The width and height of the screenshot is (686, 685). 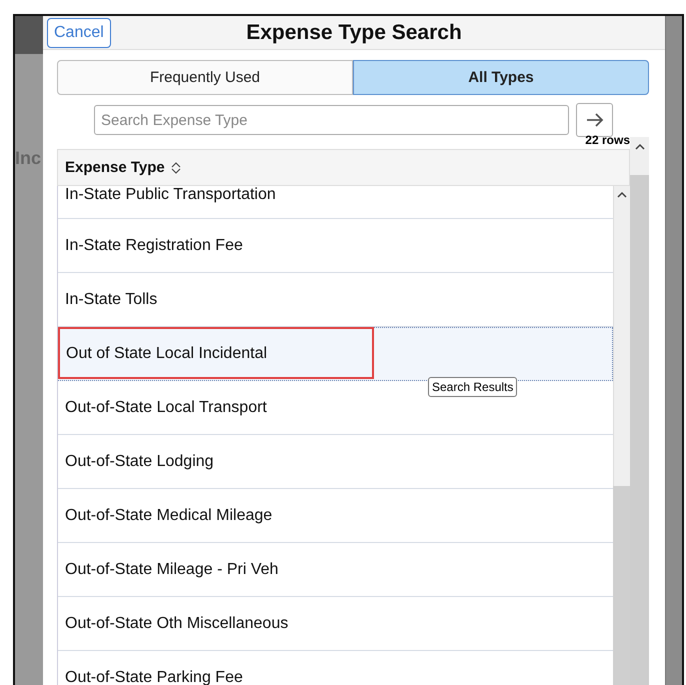 I want to click on arrow-right-icon, so click(x=594, y=120).